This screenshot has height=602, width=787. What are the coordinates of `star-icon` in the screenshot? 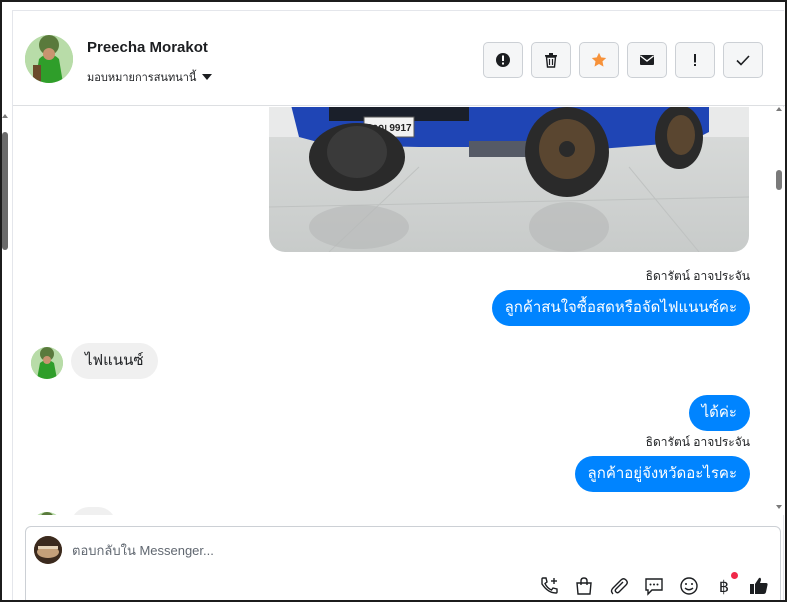 It's located at (599, 59).